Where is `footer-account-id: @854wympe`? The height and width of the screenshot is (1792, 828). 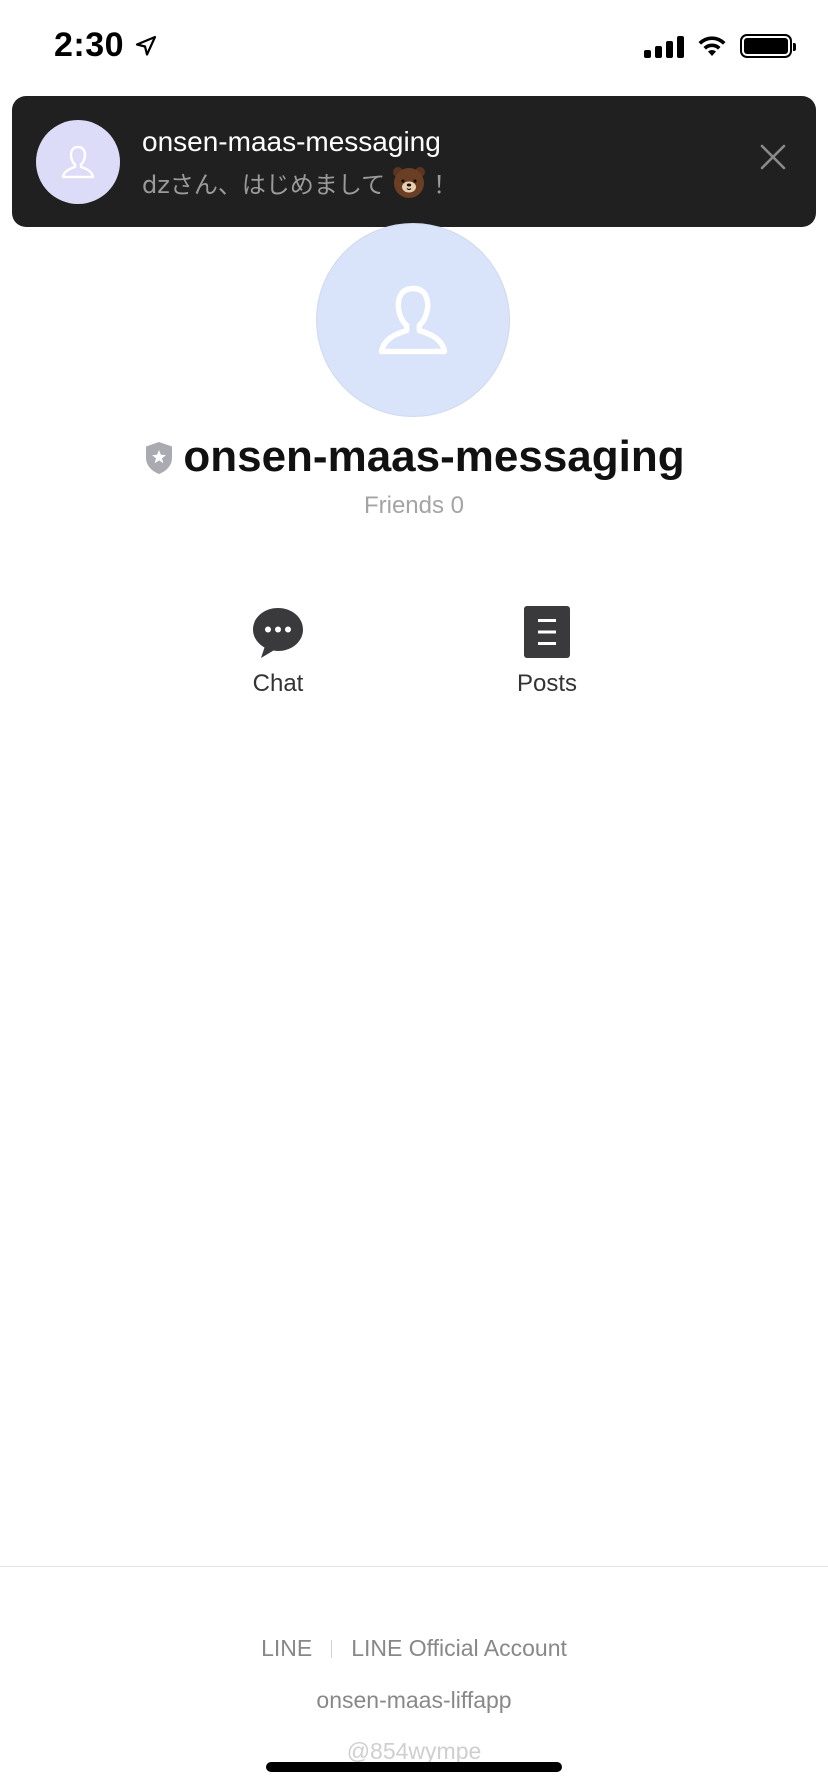 footer-account-id: @854wympe is located at coordinates (414, 1751).